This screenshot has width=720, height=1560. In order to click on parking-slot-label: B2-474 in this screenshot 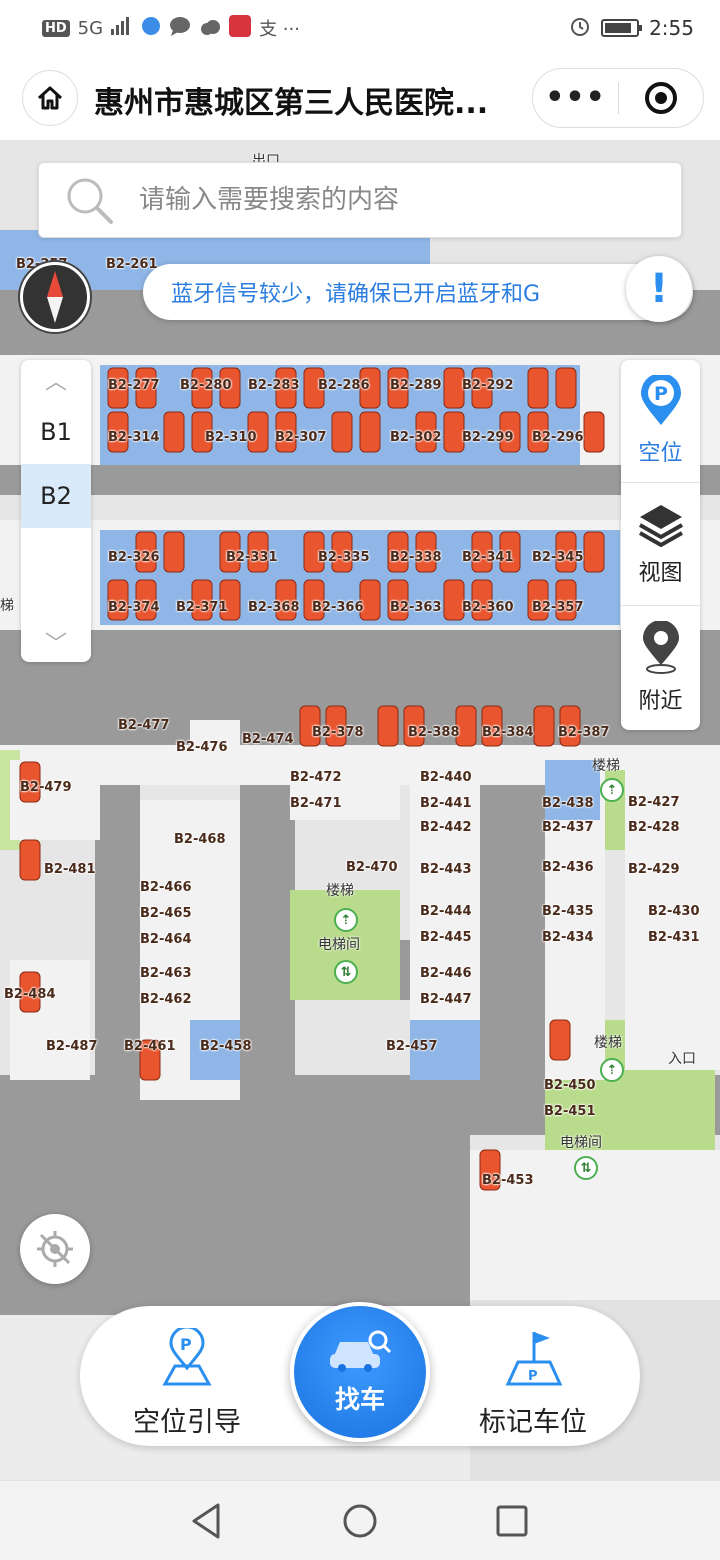, I will do `click(268, 739)`.